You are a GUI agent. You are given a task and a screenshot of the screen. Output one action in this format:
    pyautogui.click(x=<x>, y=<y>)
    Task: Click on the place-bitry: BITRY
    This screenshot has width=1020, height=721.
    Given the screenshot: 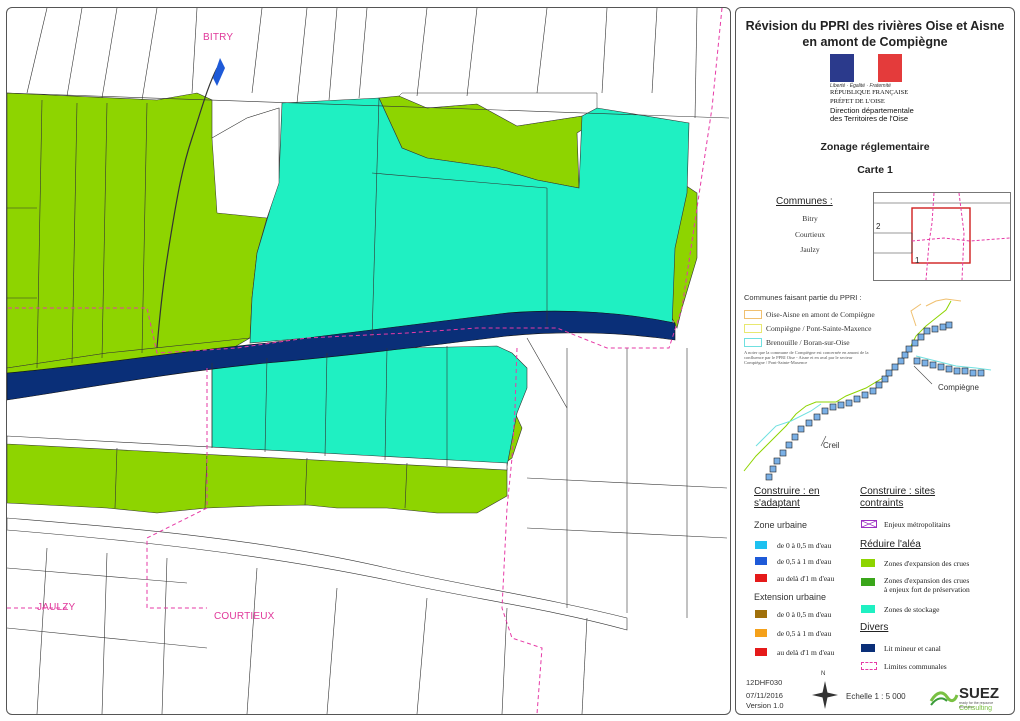 What is the action you would take?
    pyautogui.click(x=218, y=37)
    